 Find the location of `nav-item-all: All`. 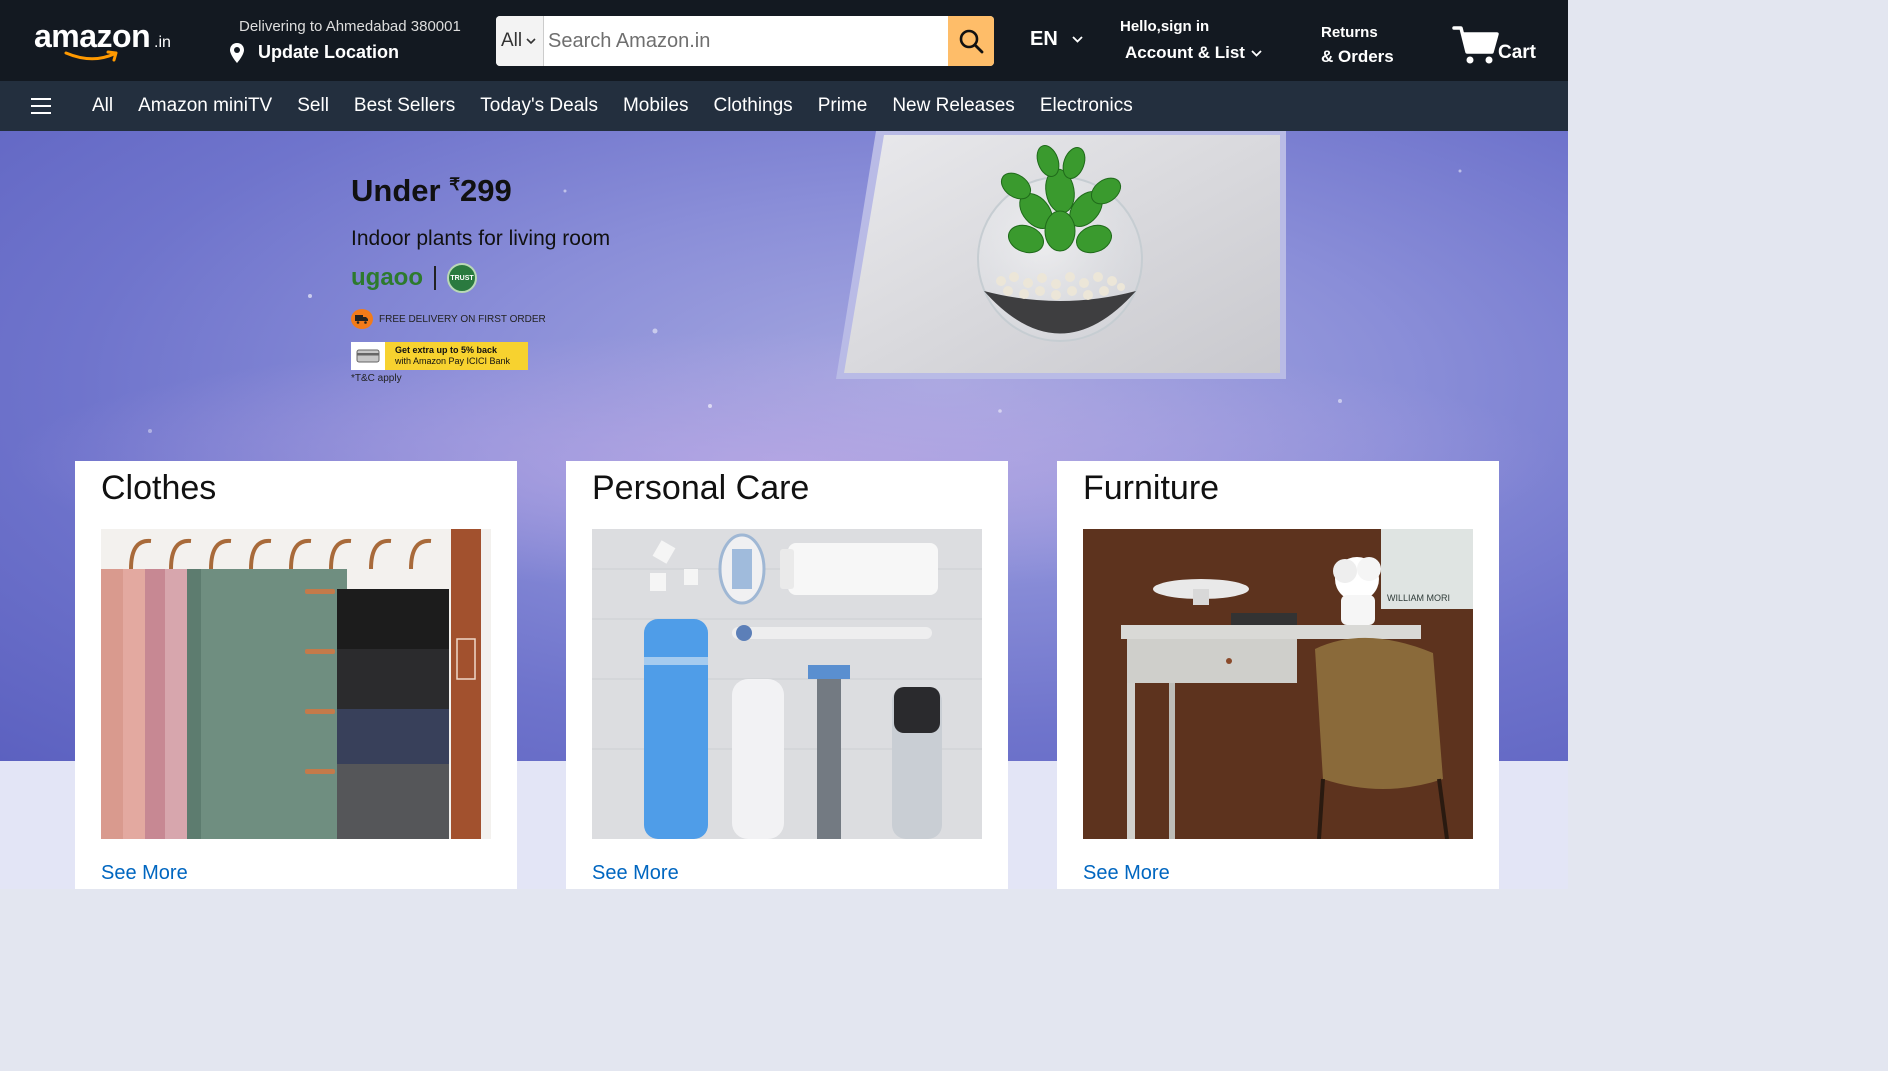

nav-item-all: All is located at coordinates (102, 106).